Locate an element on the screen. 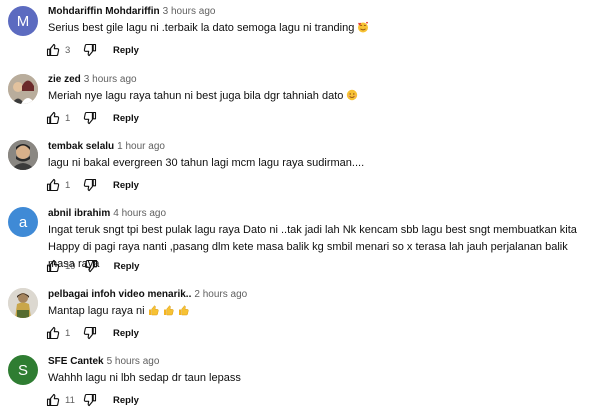 The width and height of the screenshot is (590, 412). smiling-face-with-hearts-icon is located at coordinates (363, 27).